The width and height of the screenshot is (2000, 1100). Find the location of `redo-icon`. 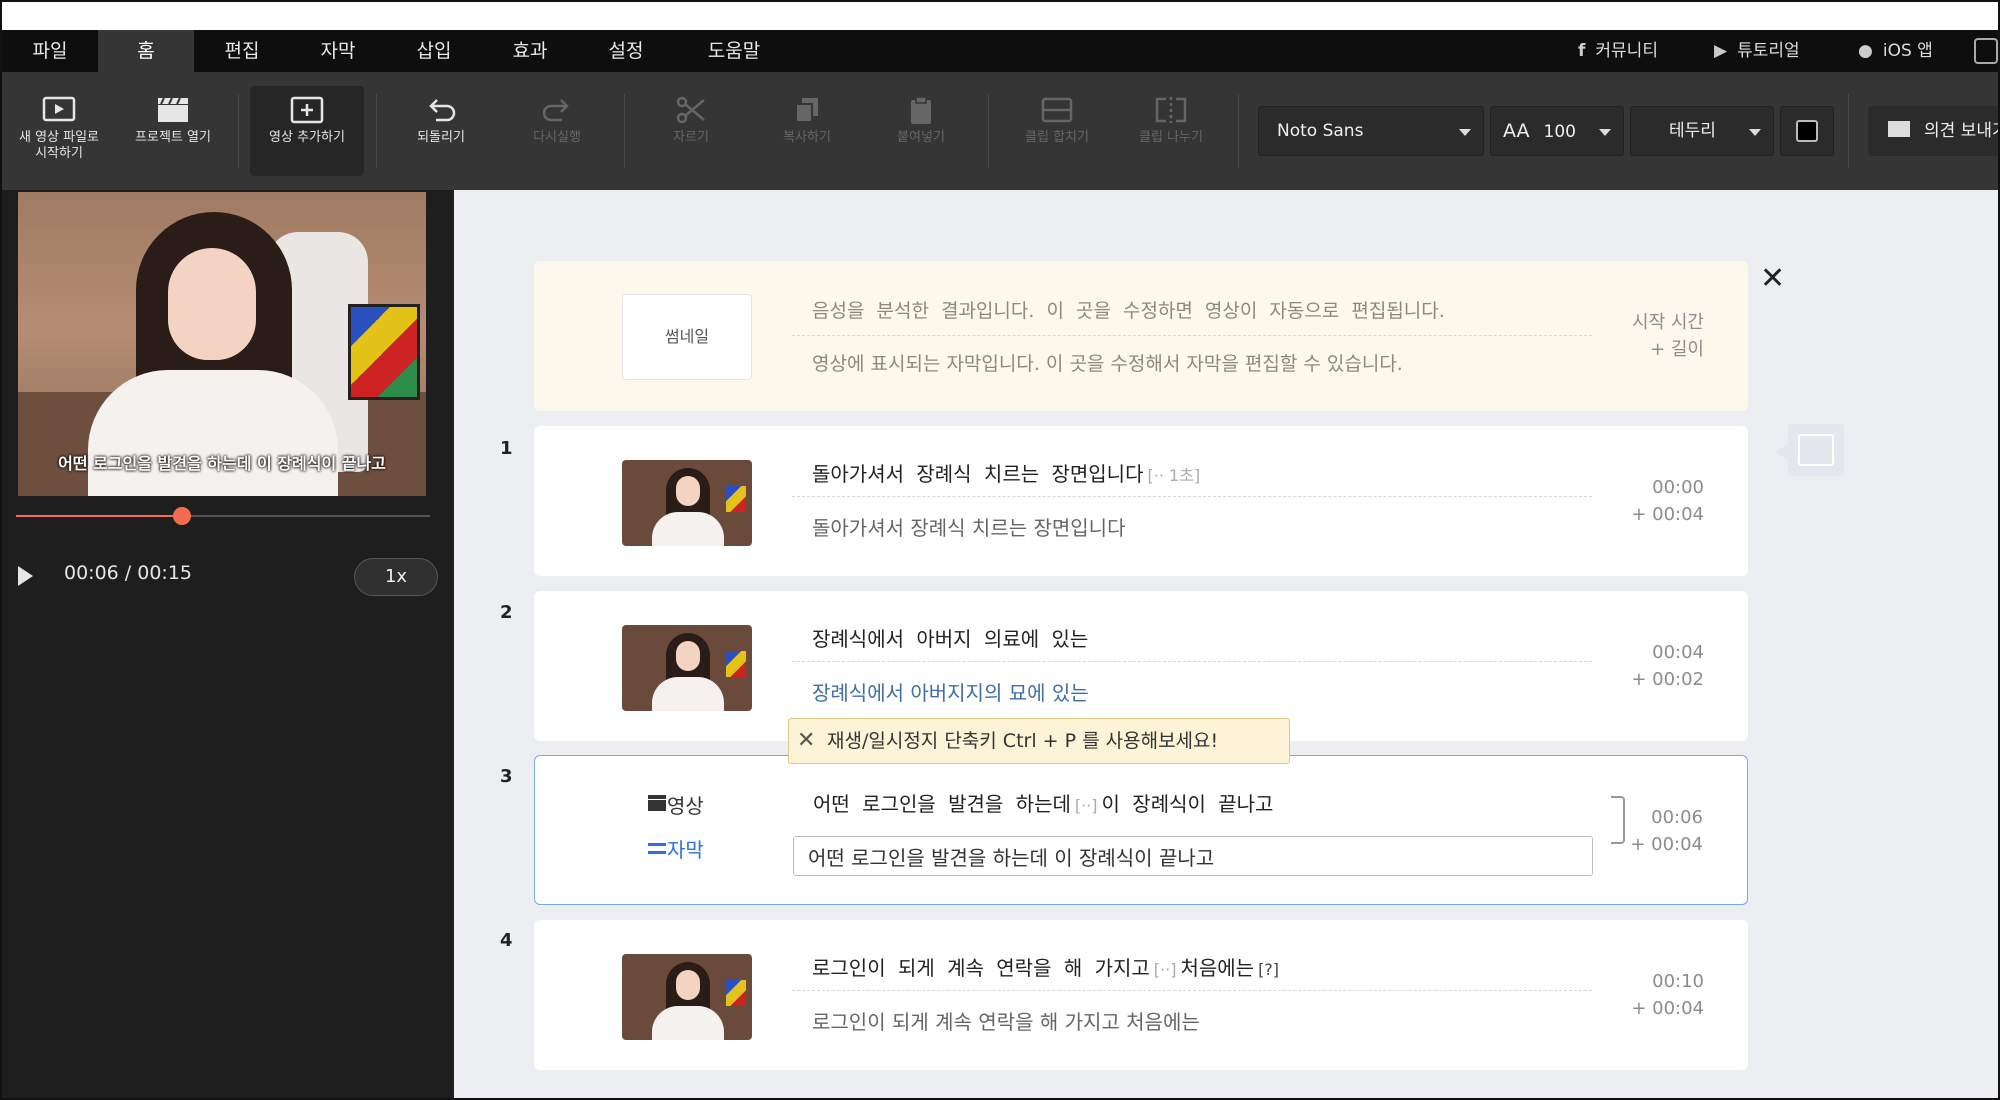

redo-icon is located at coordinates (555, 110).